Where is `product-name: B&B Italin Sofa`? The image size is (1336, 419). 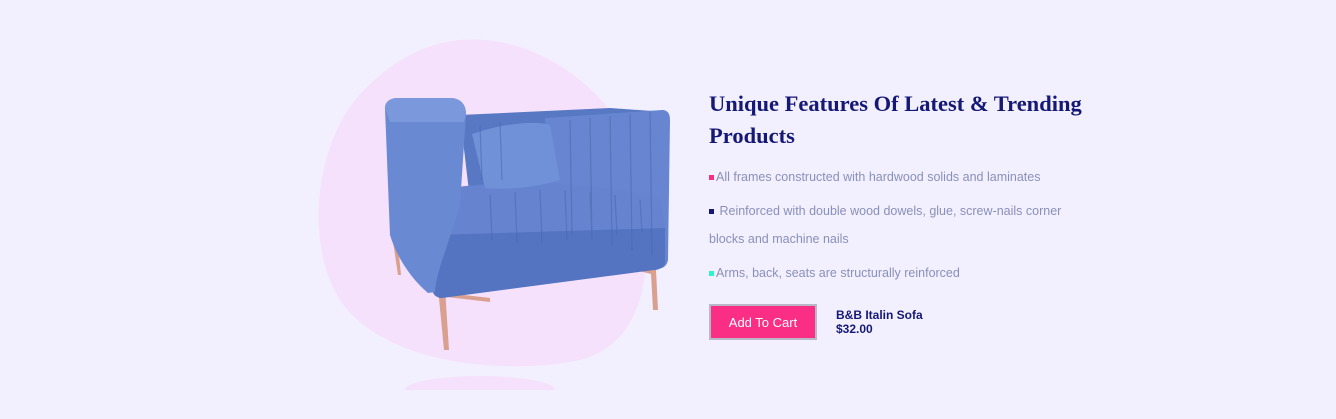
product-name: B&B Italin Sofa is located at coordinates (879, 315).